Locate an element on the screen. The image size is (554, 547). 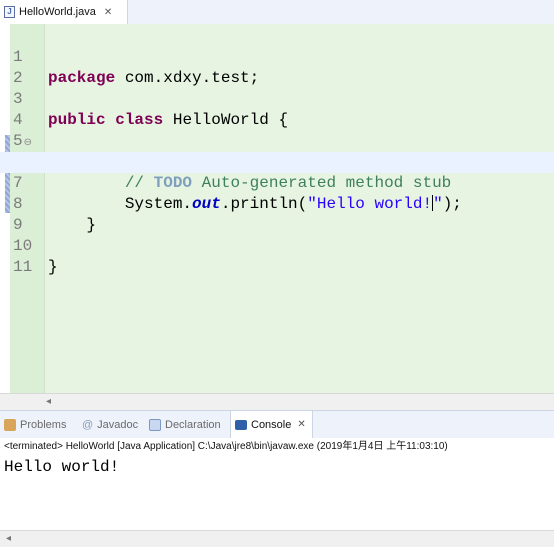
code-line: 8 } is located at coordinates (277, 203).